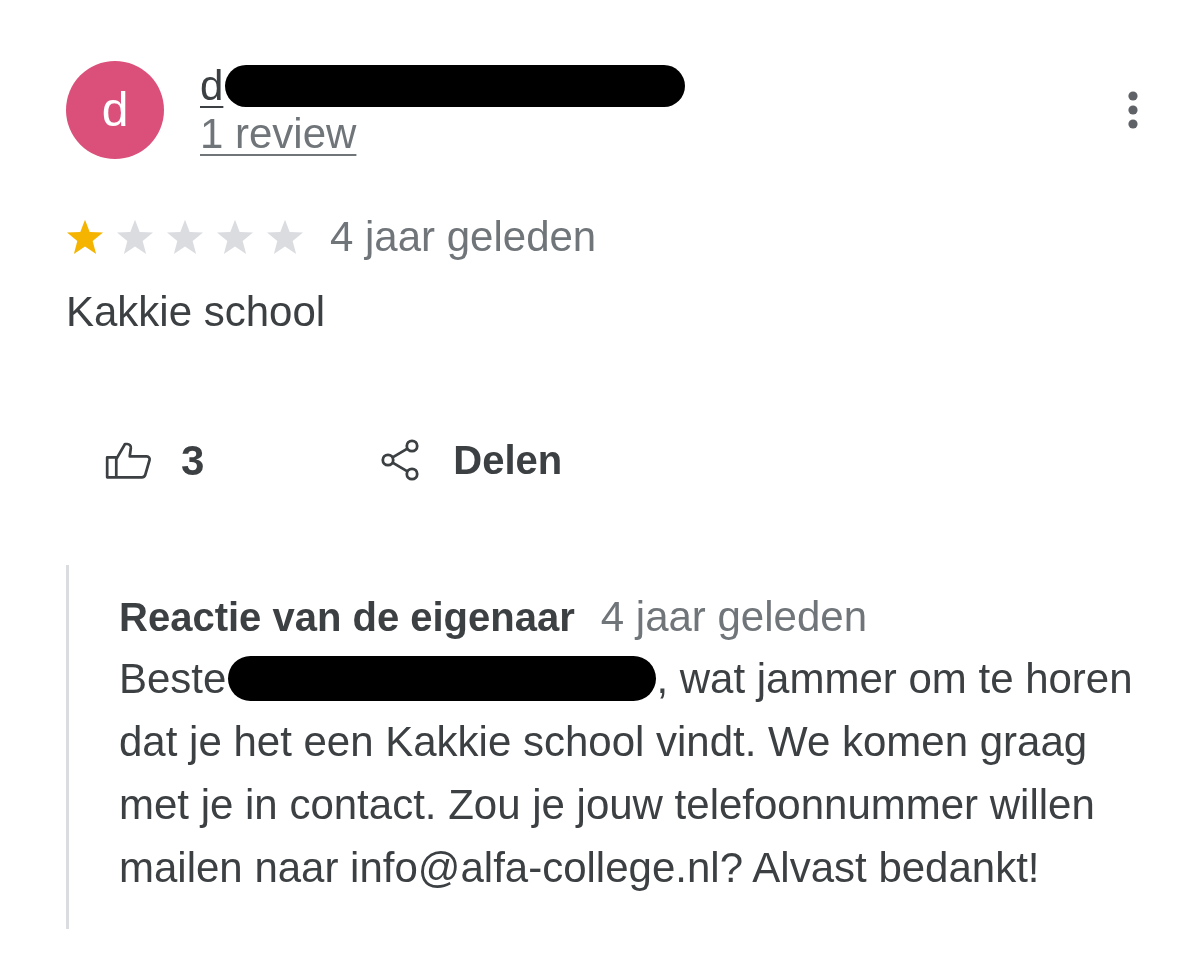 The width and height of the screenshot is (1200, 975). What do you see at coordinates (173, 679) in the screenshot?
I see `salutation-text: Beste` at bounding box center [173, 679].